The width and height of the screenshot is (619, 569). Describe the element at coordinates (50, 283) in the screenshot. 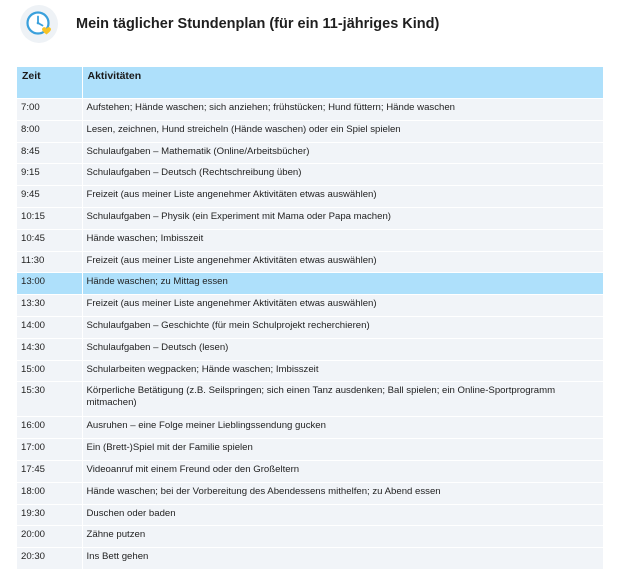

I see `time-cell: 13:00` at that location.